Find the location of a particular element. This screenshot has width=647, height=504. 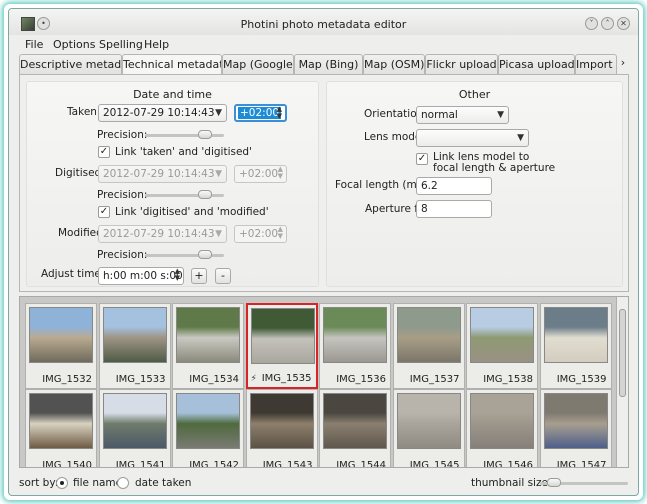

thumbnail-item: IMG_1539 is located at coordinates (575, 346).